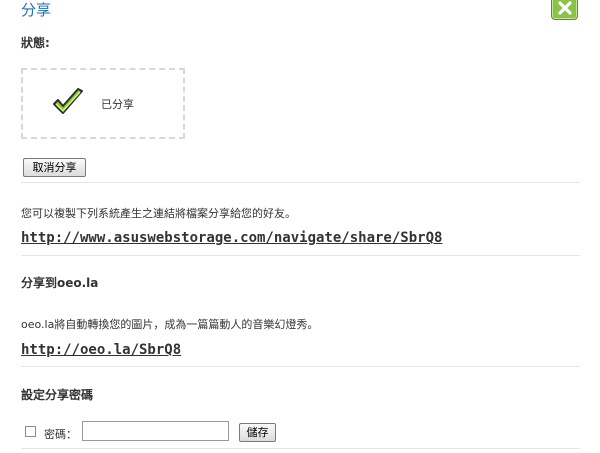 This screenshot has width=600, height=453. What do you see at coordinates (155, 431) in the screenshot?
I see `password-input` at bounding box center [155, 431].